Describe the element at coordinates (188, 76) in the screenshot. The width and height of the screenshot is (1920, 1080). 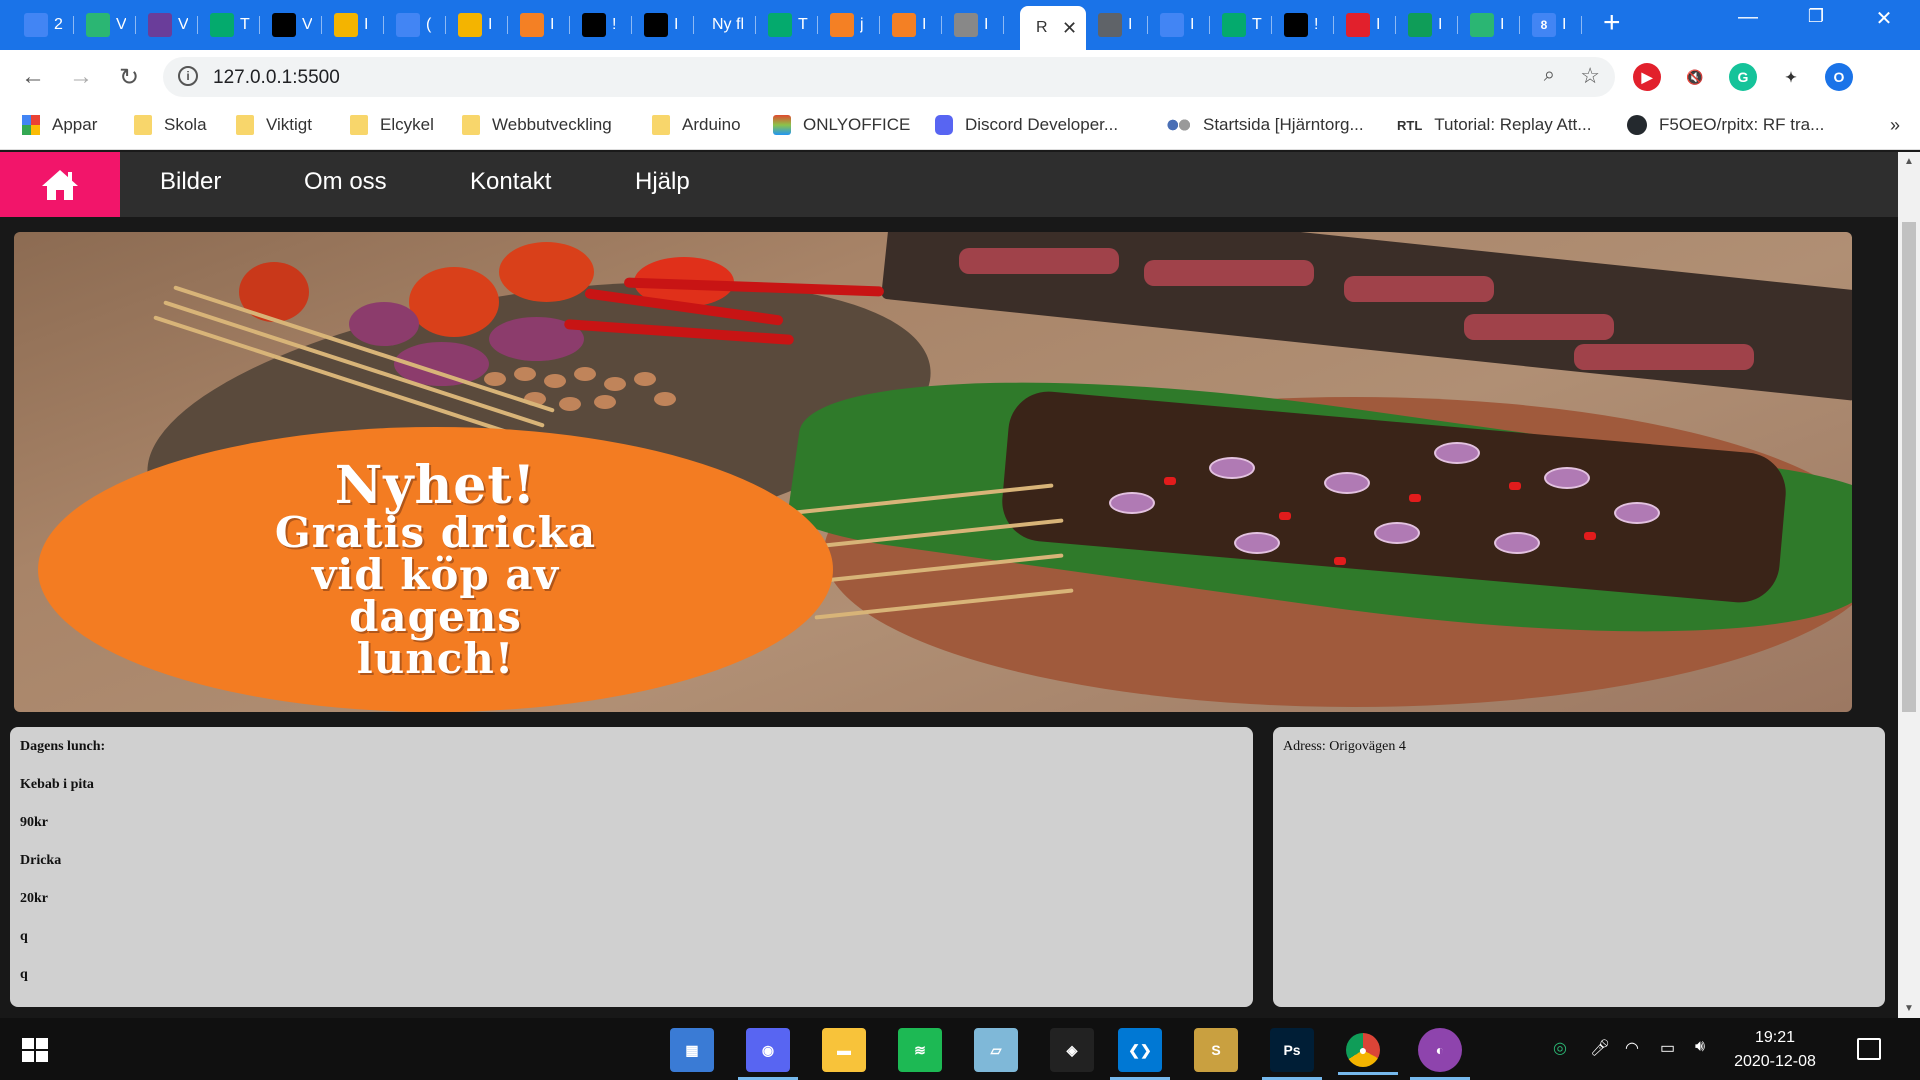
I see `site-info-icon: i` at that location.